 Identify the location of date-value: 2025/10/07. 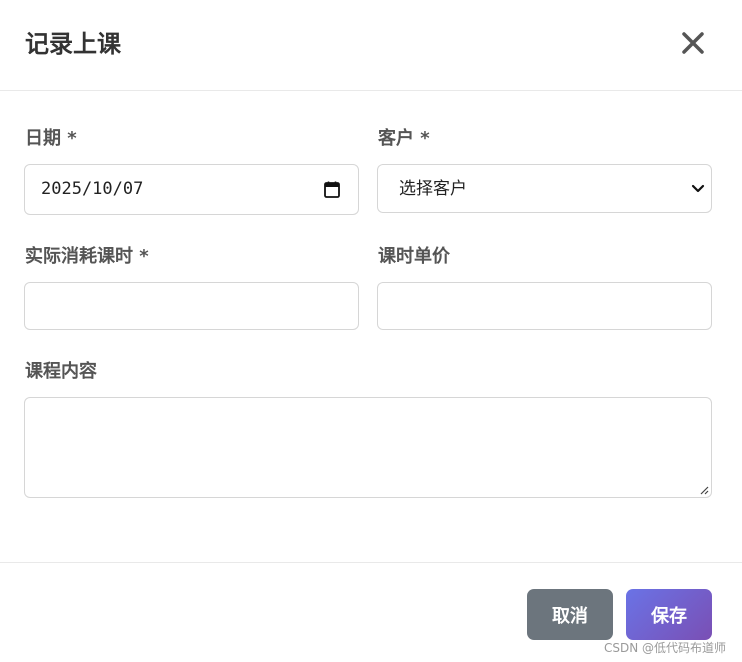
(92, 189).